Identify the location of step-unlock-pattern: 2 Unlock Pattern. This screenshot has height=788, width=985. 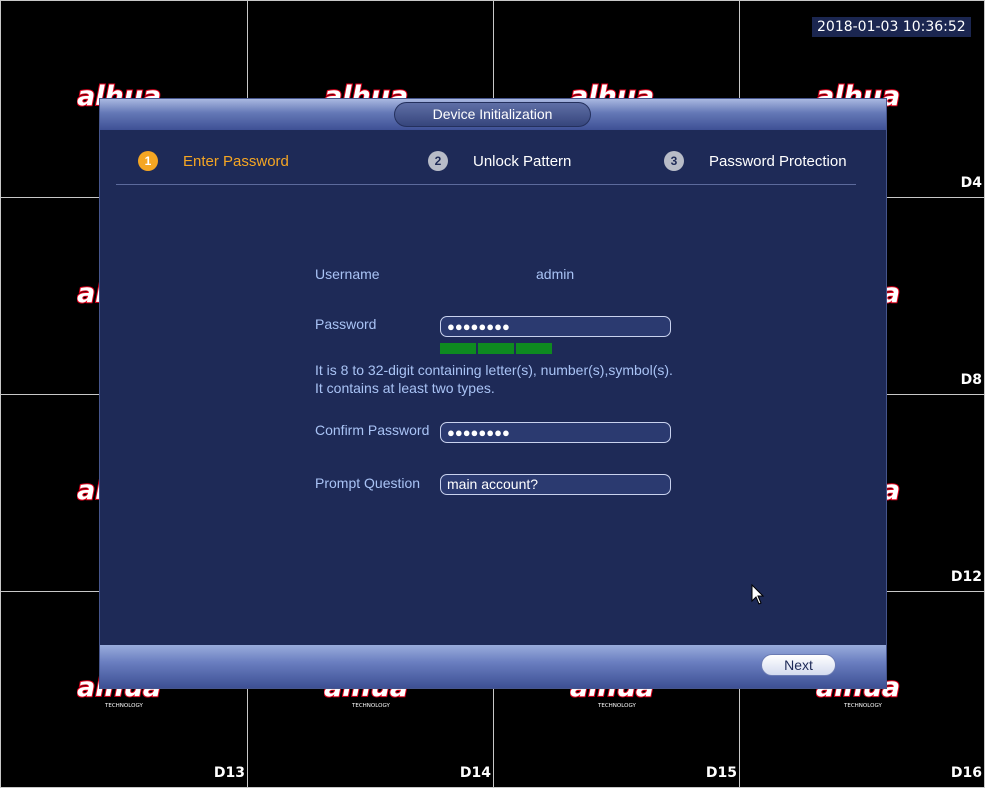
(499, 161).